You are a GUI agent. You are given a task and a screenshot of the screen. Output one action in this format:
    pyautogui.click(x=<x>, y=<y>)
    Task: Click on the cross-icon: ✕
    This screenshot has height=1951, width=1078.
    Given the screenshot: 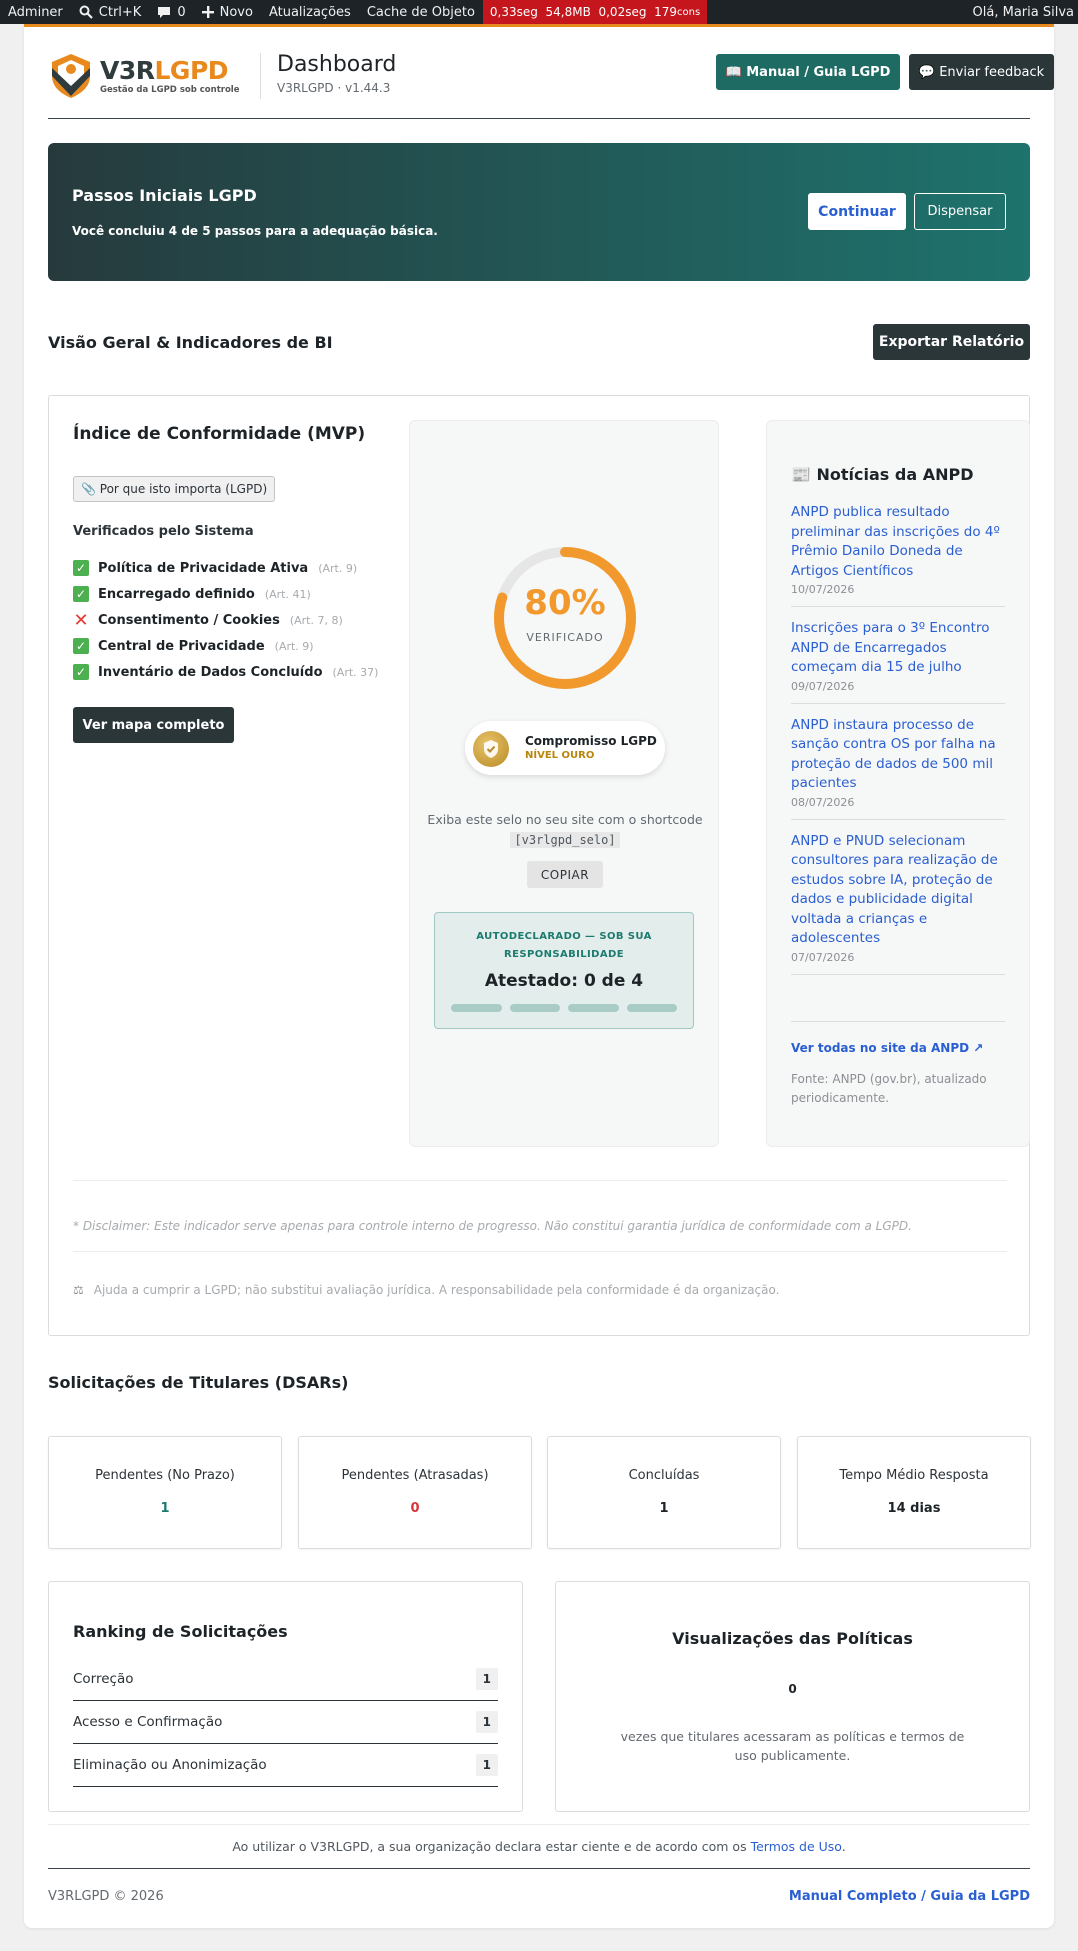 What is the action you would take?
    pyautogui.click(x=81, y=620)
    